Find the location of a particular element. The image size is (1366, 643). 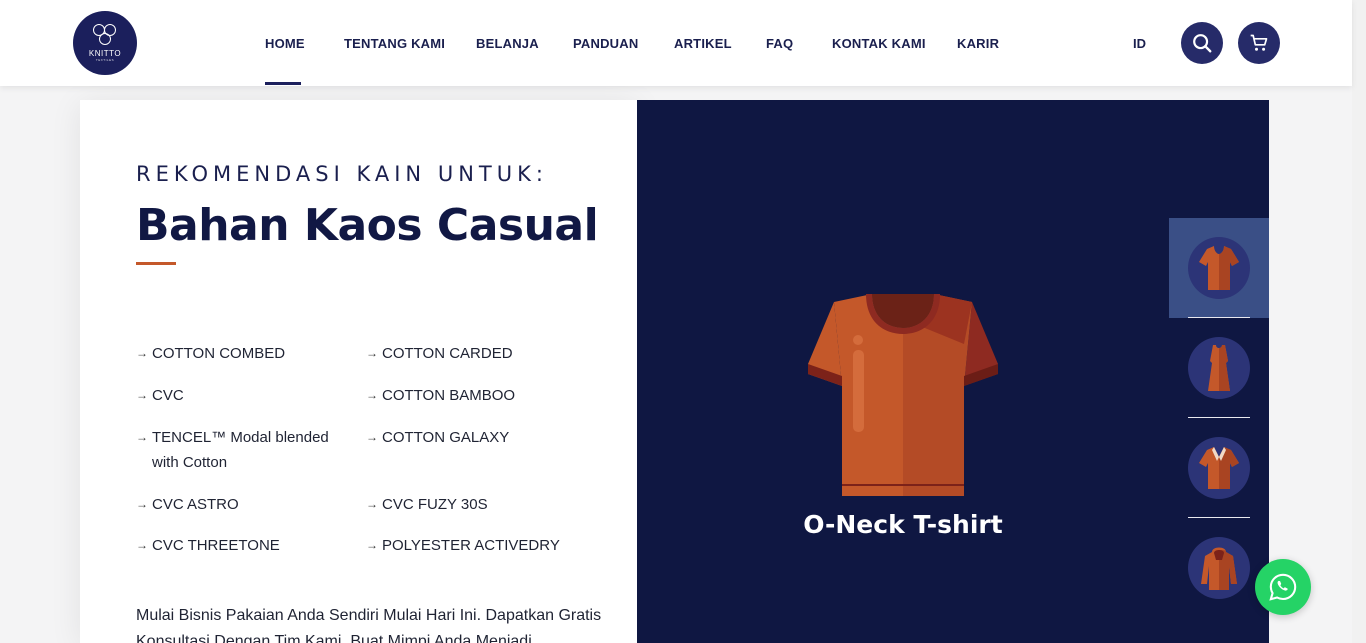

product-name: O-Neck T-shirt is located at coordinates (903, 524).